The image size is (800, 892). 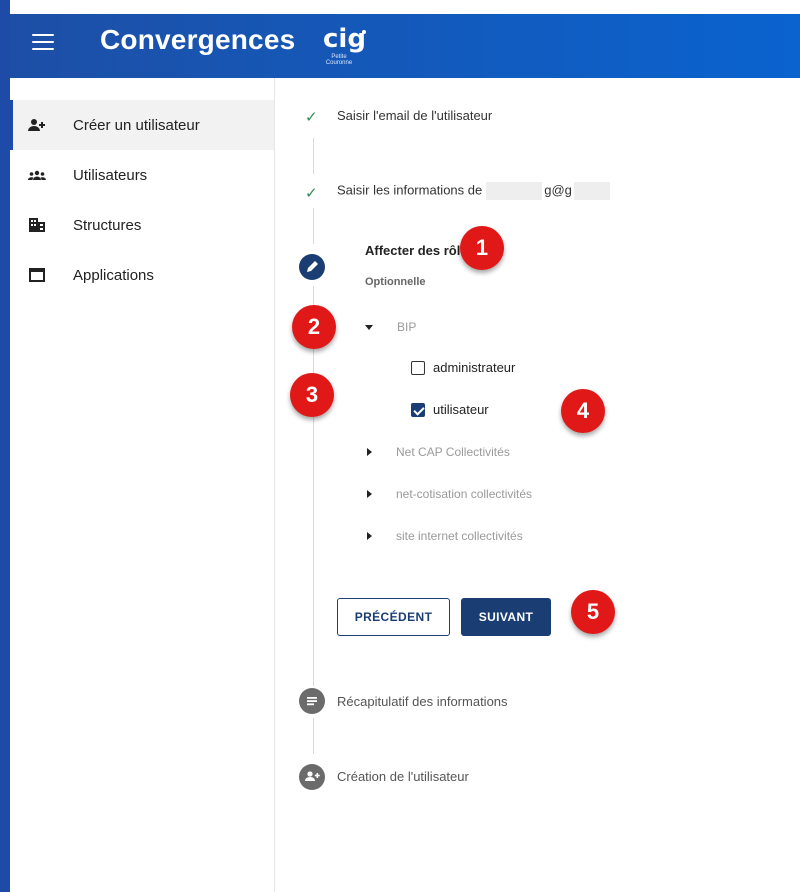 What do you see at coordinates (410, 190) in the screenshot?
I see `step-info-prefix: Saisir les informations de` at bounding box center [410, 190].